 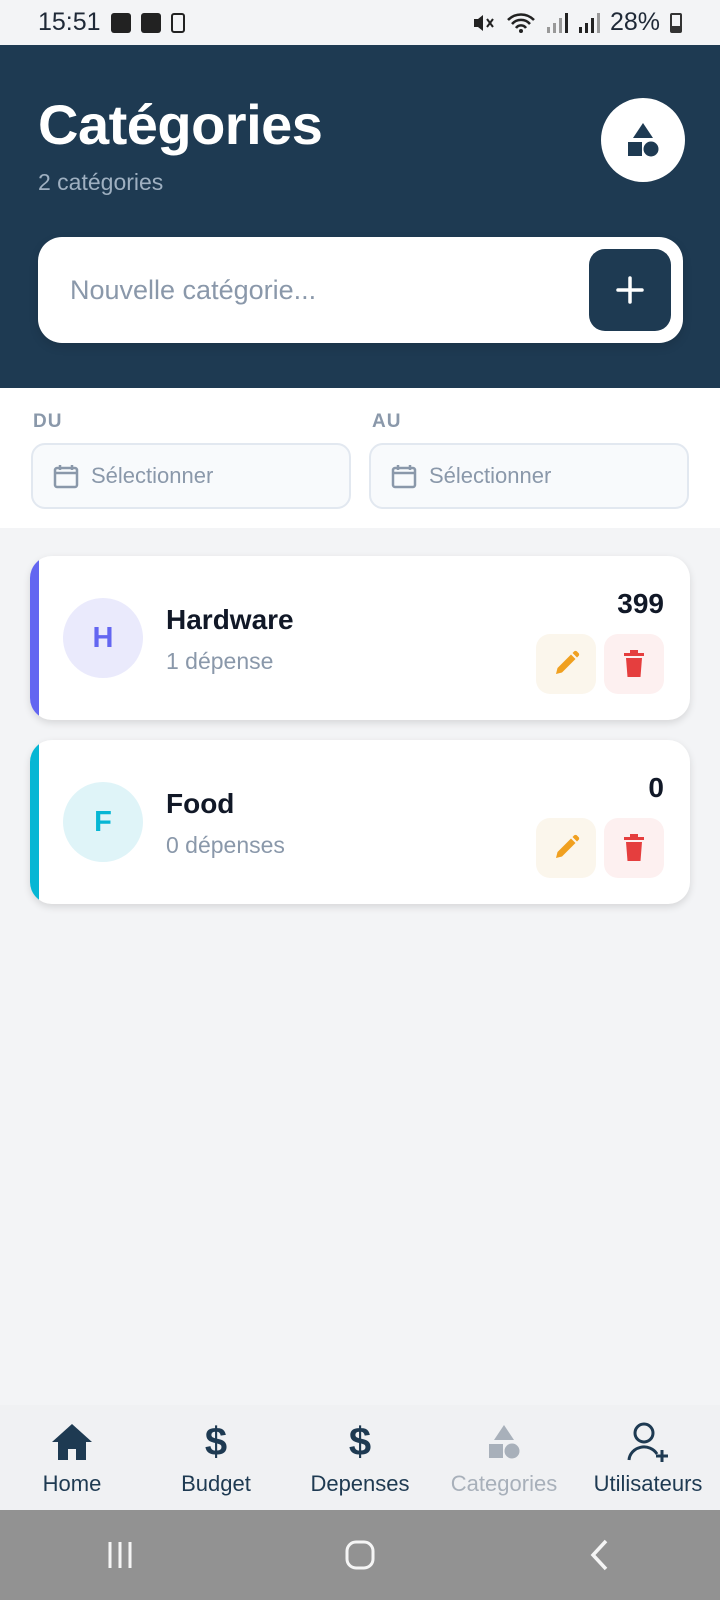 I want to click on mute-icon, so click(x=483, y=22).